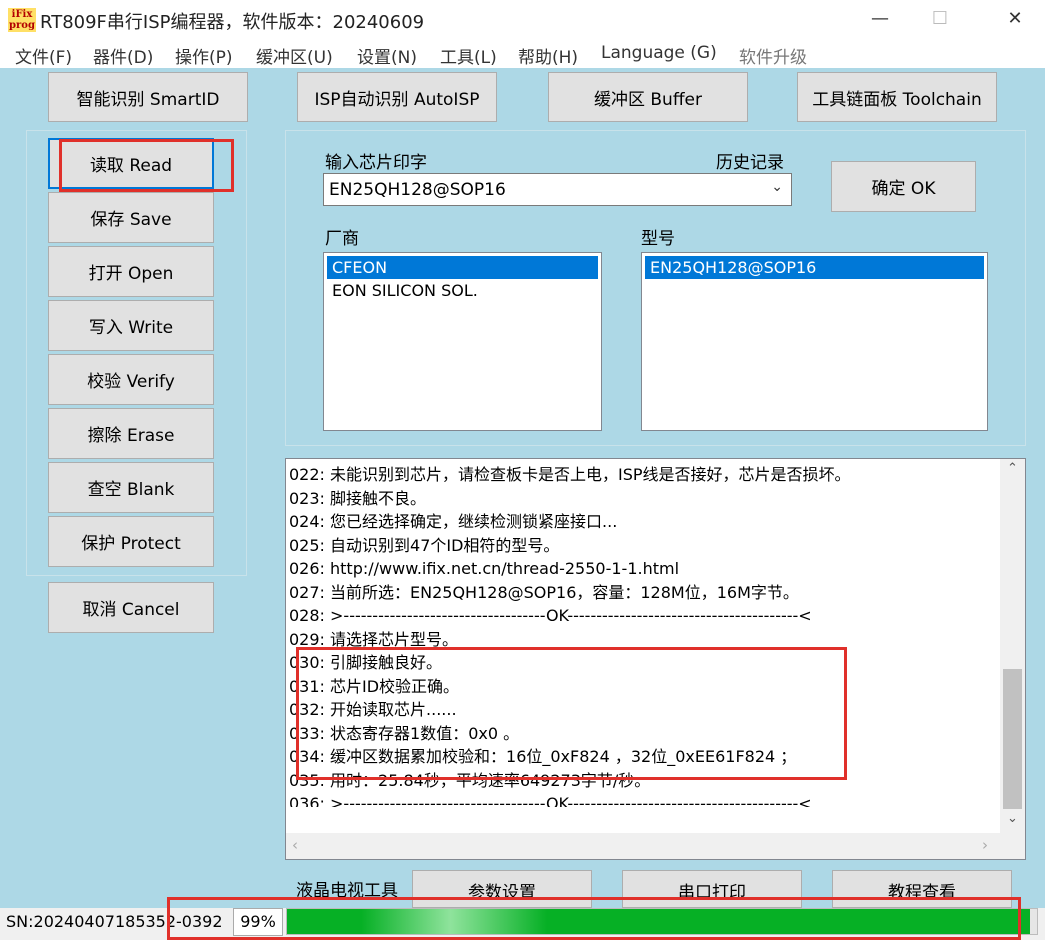 The image size is (1051, 940). I want to click on menu-operation: 操作(P), so click(204, 55).